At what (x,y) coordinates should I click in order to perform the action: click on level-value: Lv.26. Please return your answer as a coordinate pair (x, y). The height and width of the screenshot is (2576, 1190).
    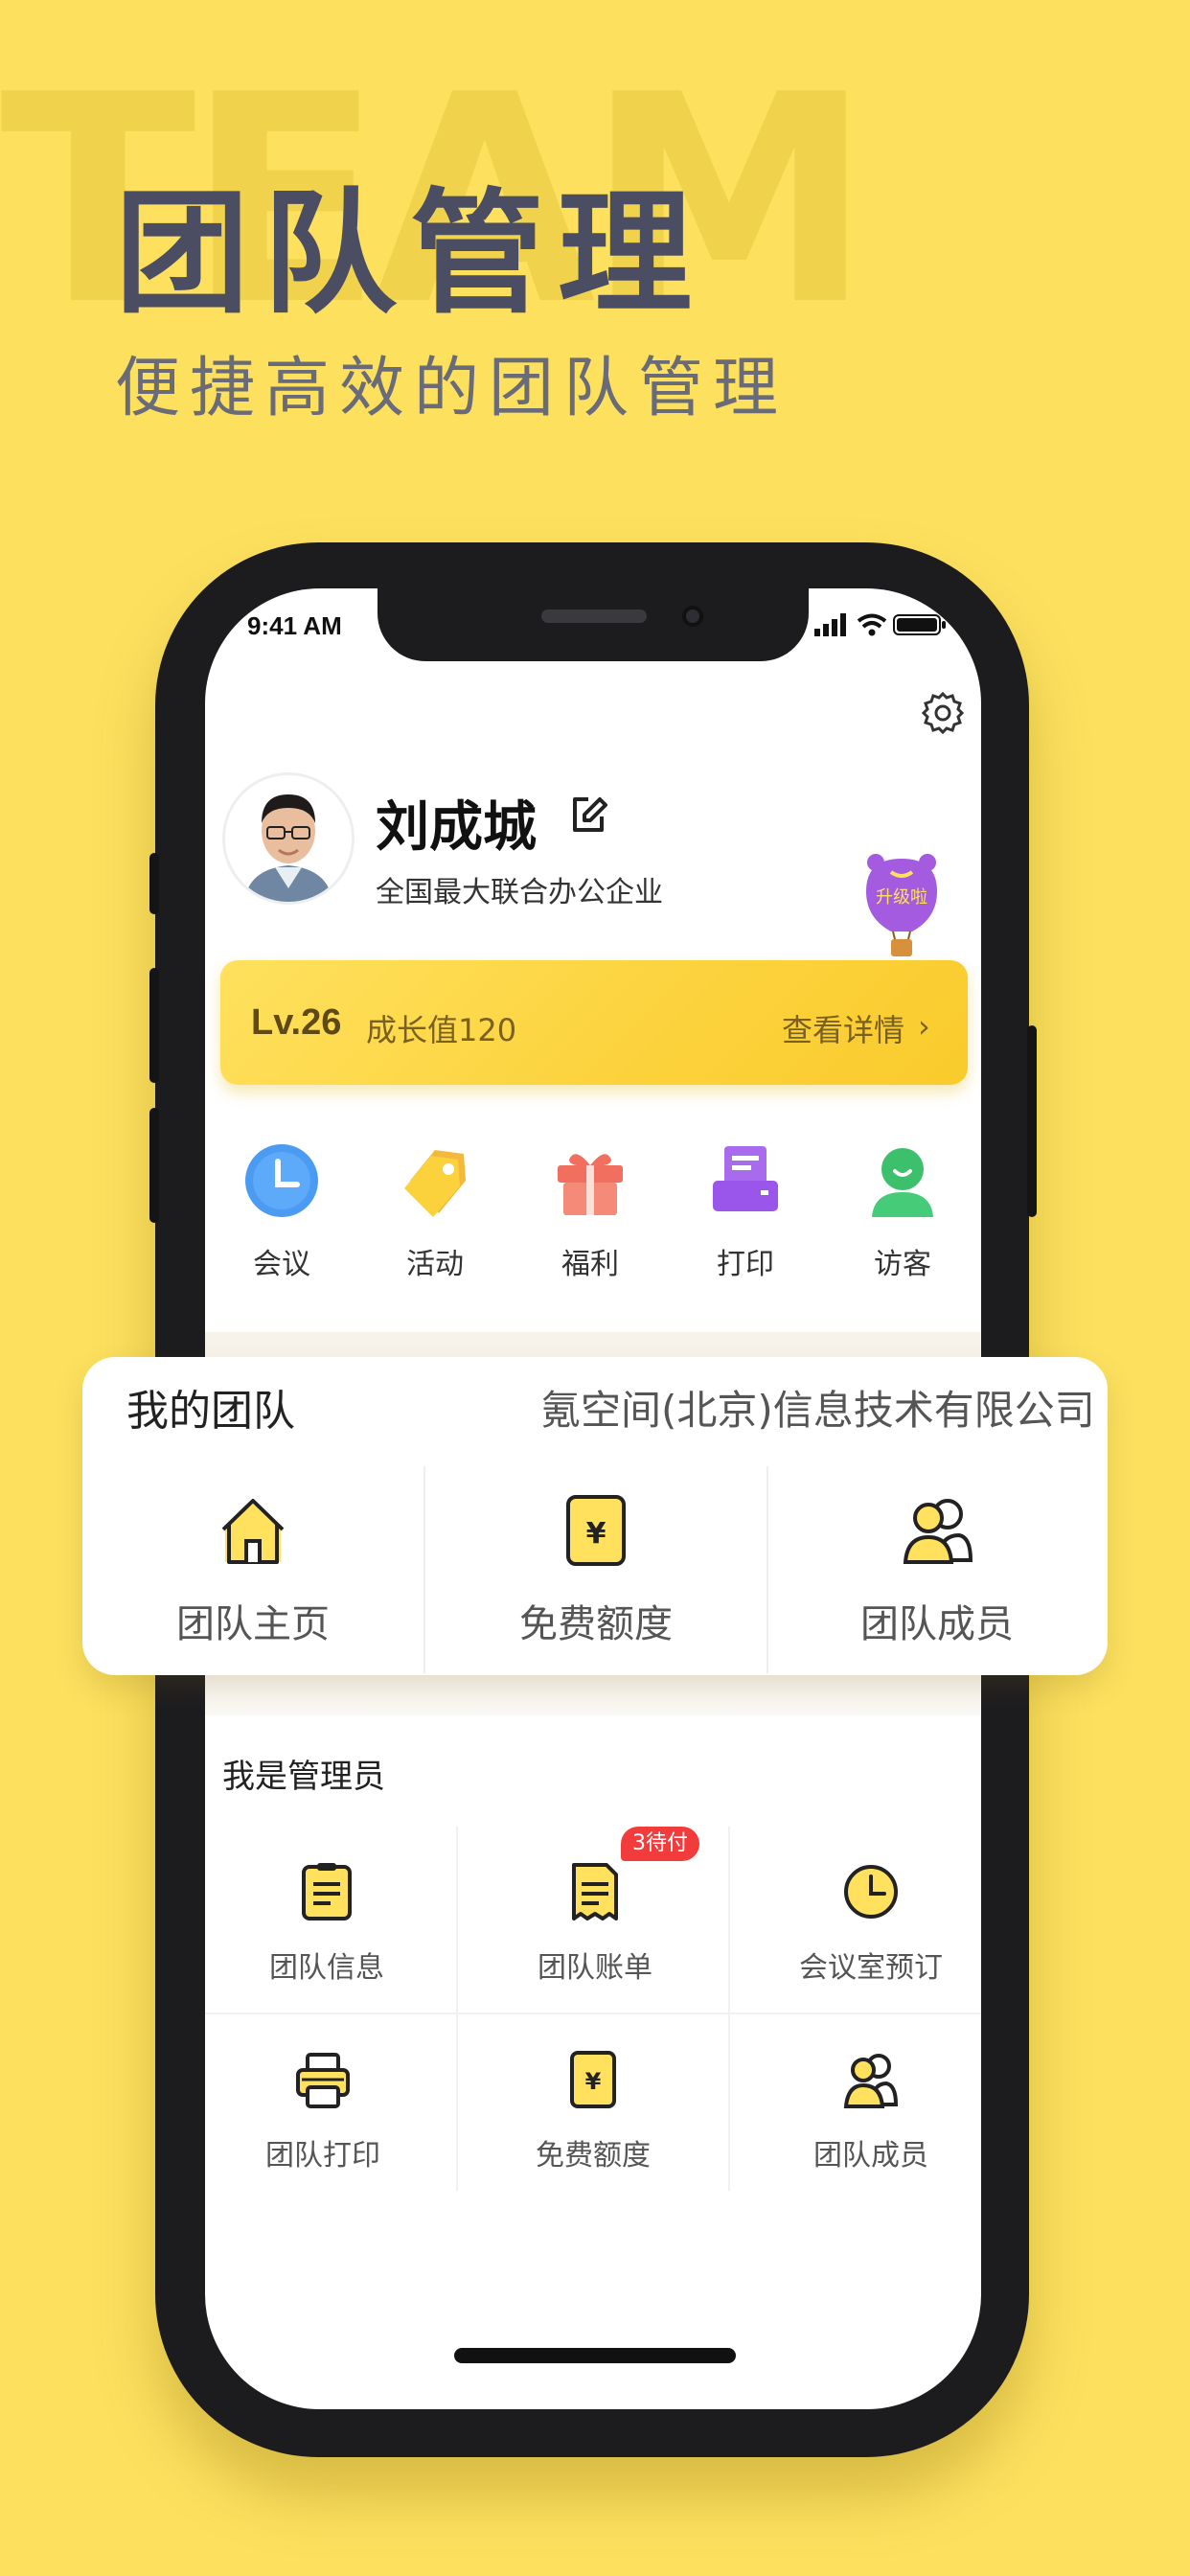
    Looking at the image, I should click on (296, 1023).